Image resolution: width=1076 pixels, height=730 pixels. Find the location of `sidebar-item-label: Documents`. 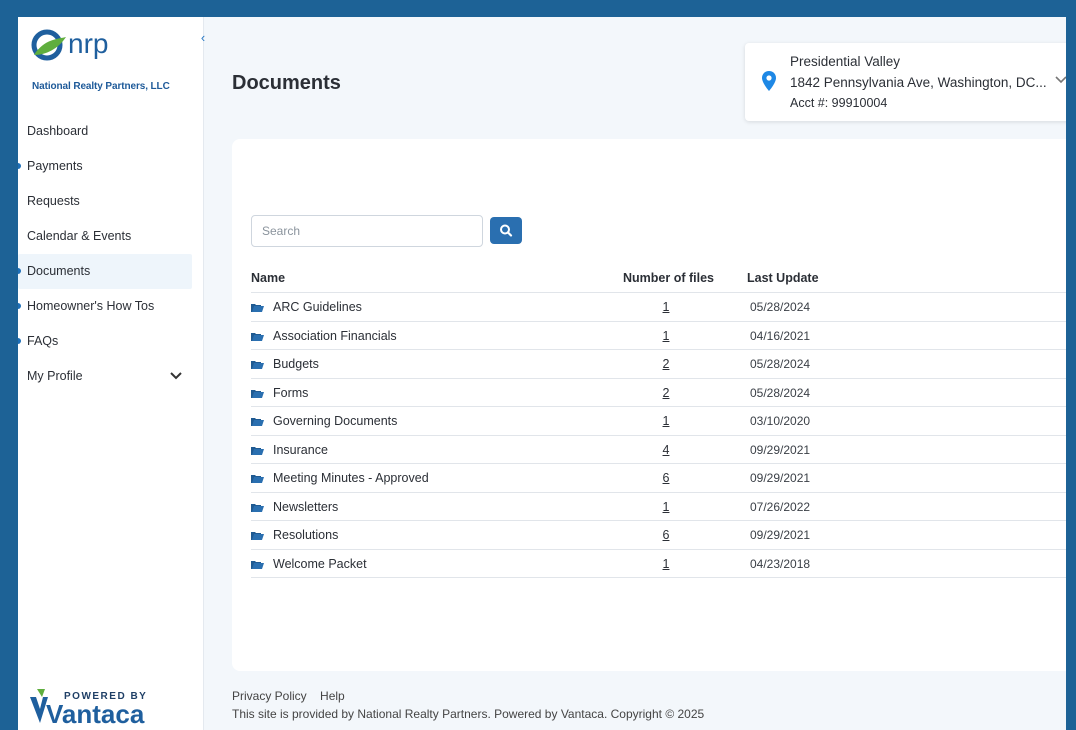

sidebar-item-label: Documents is located at coordinates (59, 271).